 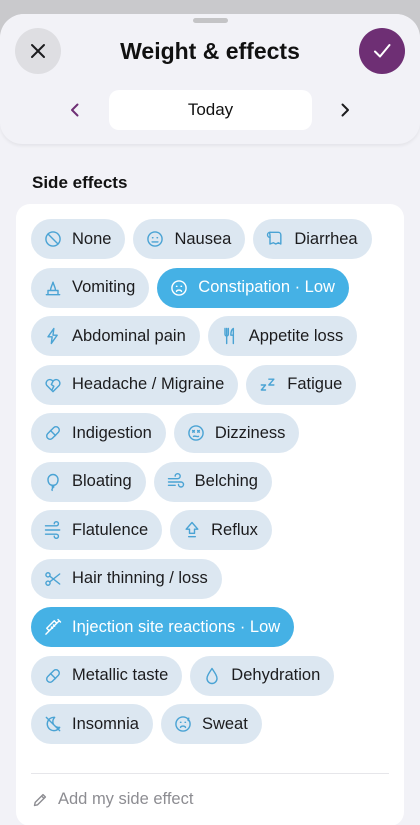 I want to click on chip-sweat: Sweat, so click(x=211, y=724).